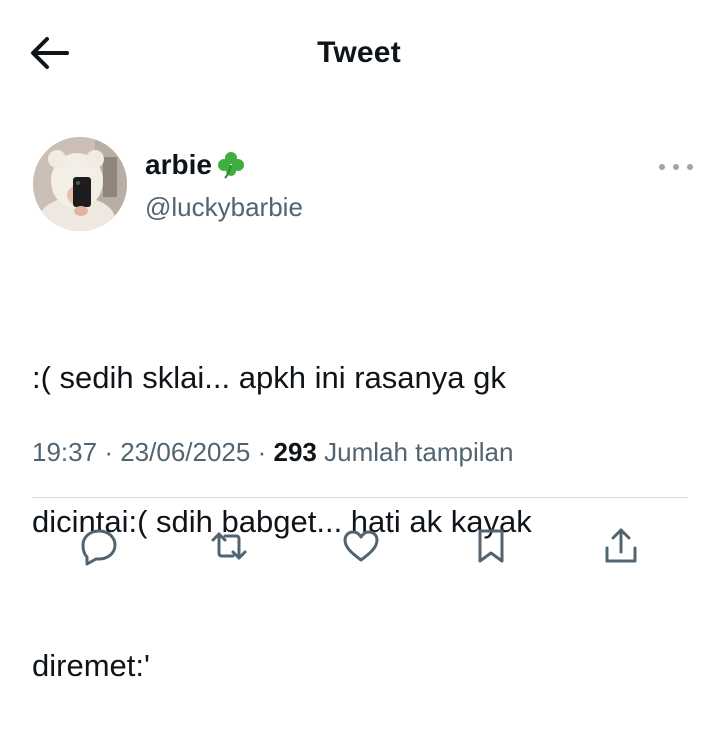 Image resolution: width=718 pixels, height=738 pixels. I want to click on tweet-meta: 19:37 · 23/06/2025 · 293 Jumlah tampilan, so click(272, 452).